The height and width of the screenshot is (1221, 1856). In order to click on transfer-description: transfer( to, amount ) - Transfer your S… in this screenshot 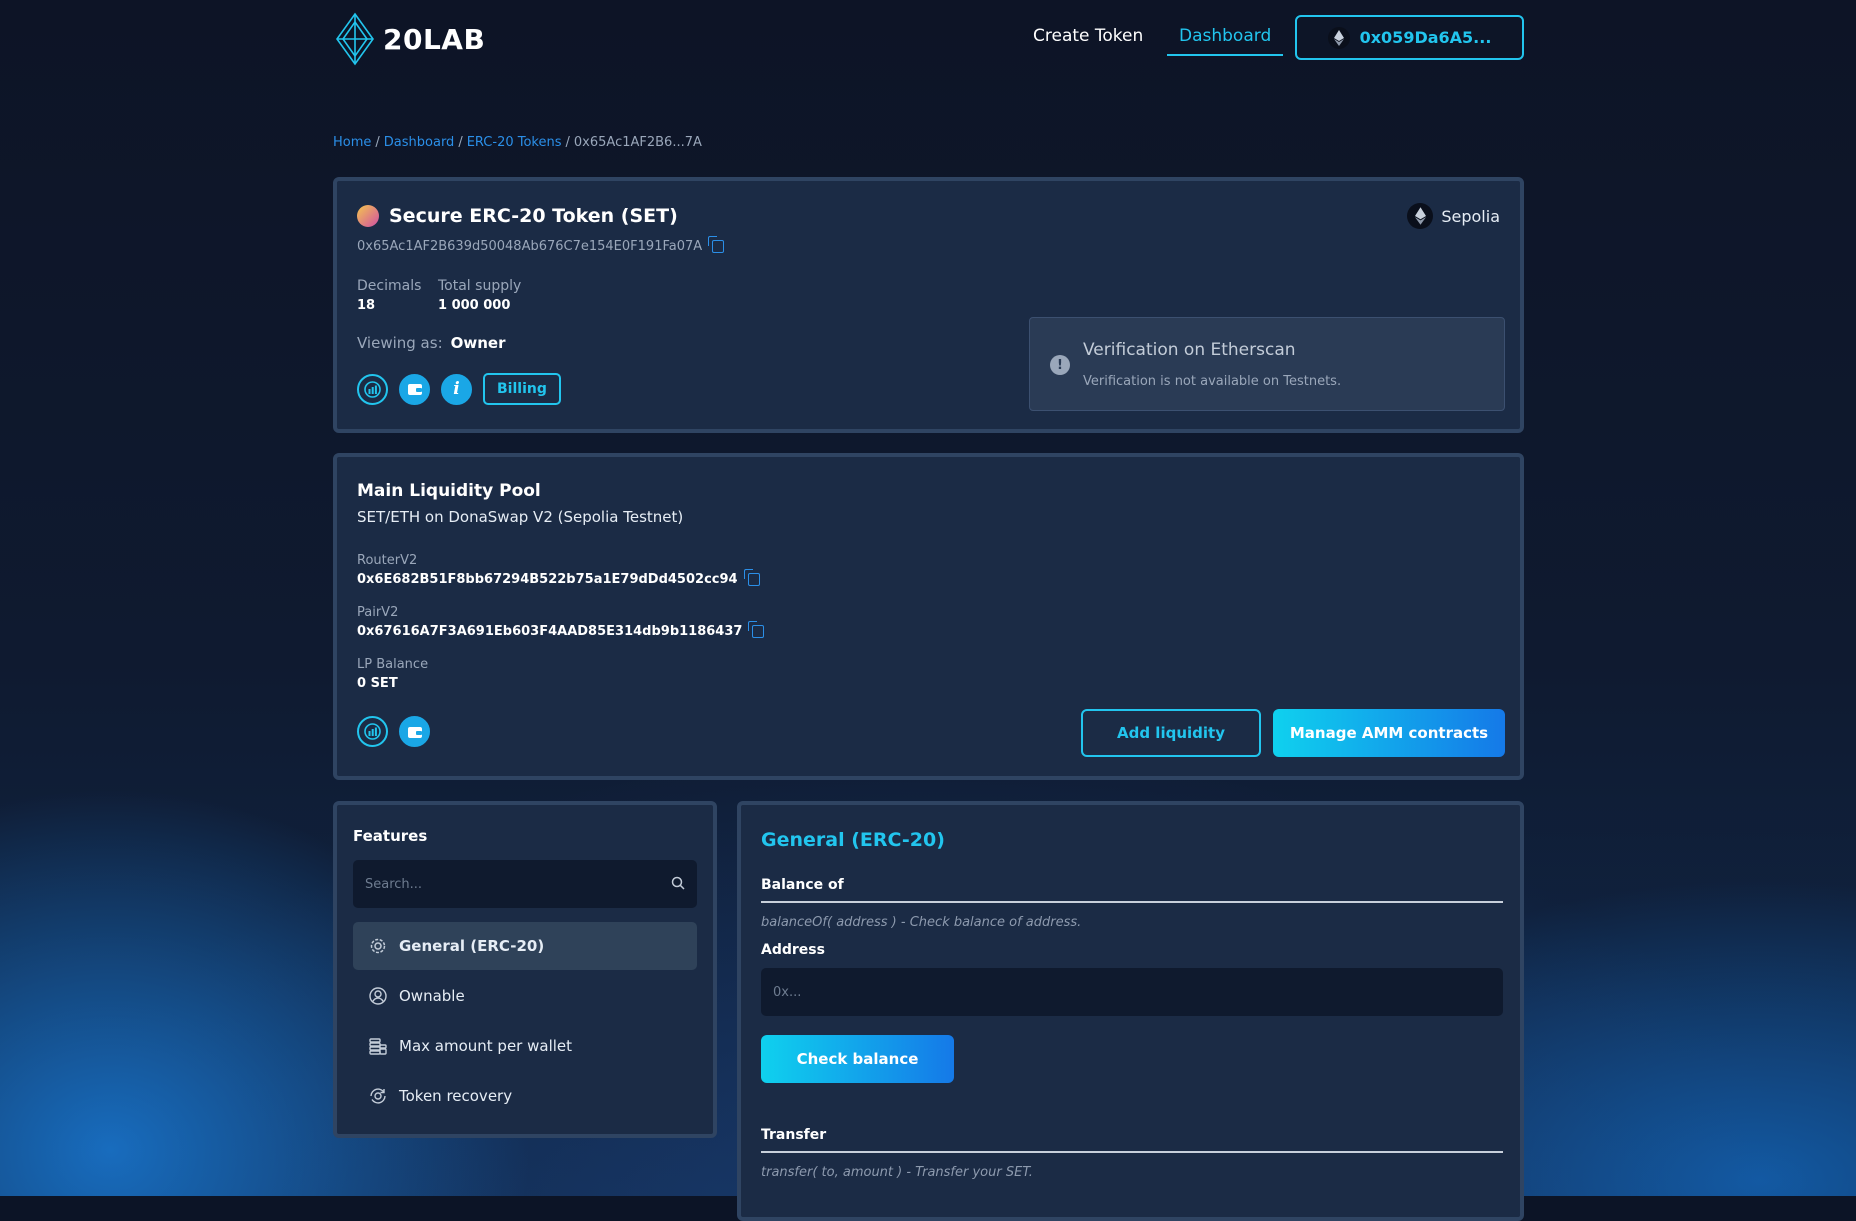, I will do `click(897, 1172)`.